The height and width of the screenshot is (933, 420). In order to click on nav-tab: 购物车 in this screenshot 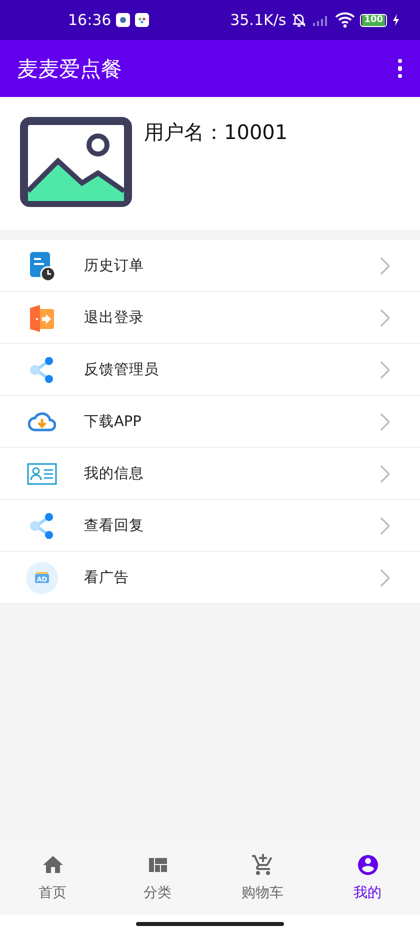, I will do `click(262, 877)`.